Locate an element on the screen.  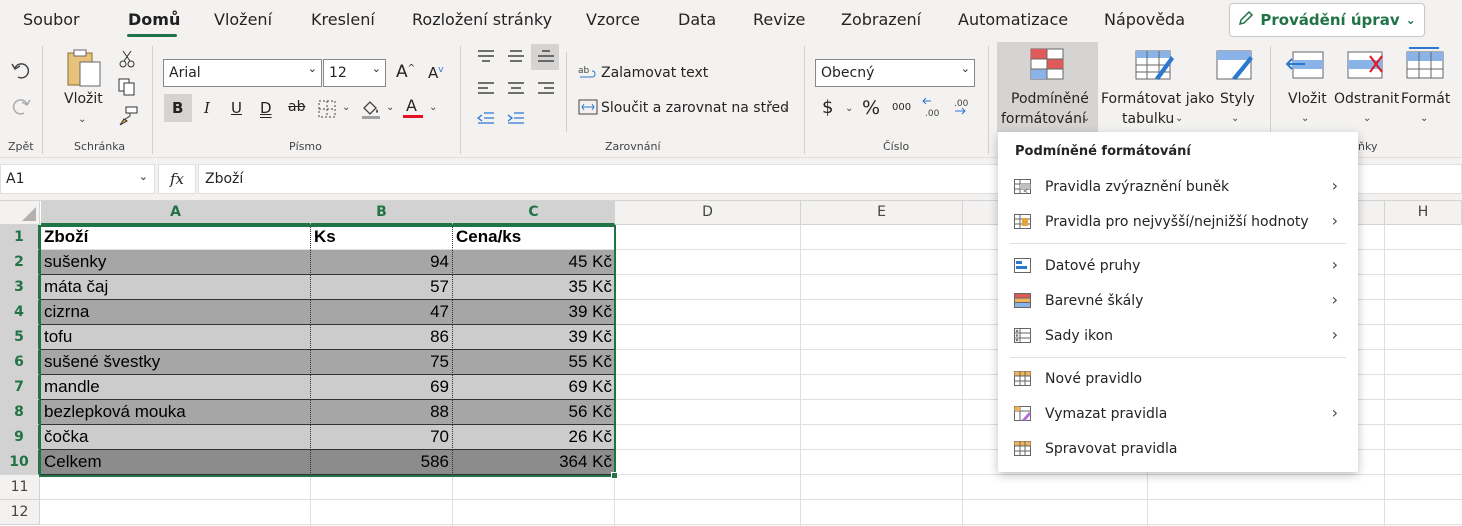
conditional-formatting-label-1: Podmíněné is located at coordinates (1050, 99).